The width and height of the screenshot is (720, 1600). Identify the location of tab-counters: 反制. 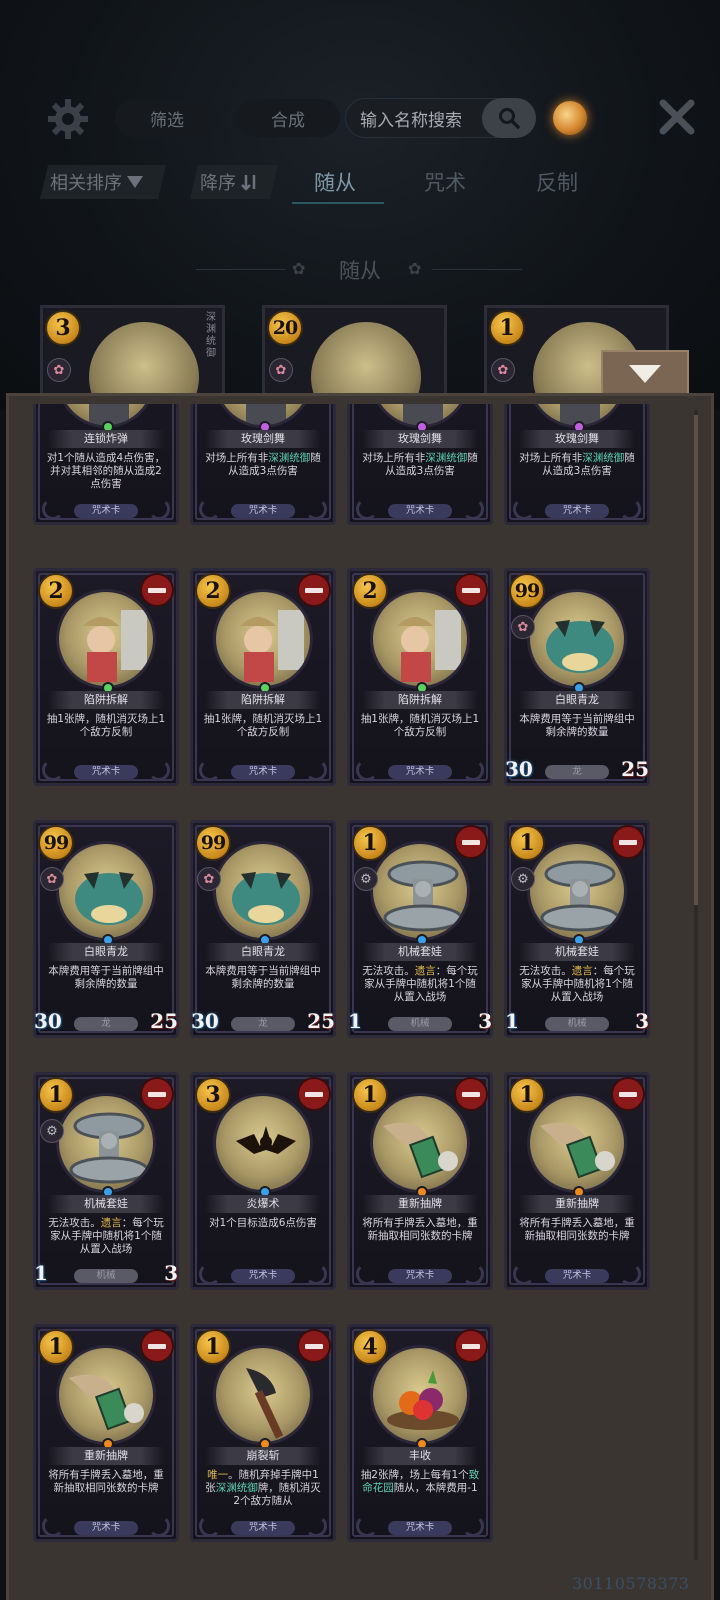
(557, 182).